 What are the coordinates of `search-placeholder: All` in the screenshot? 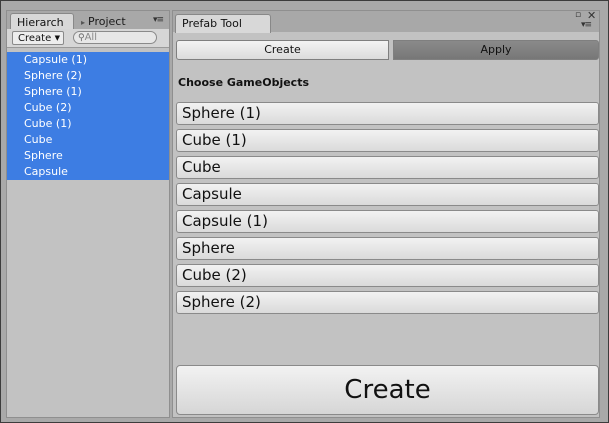 It's located at (90, 37).